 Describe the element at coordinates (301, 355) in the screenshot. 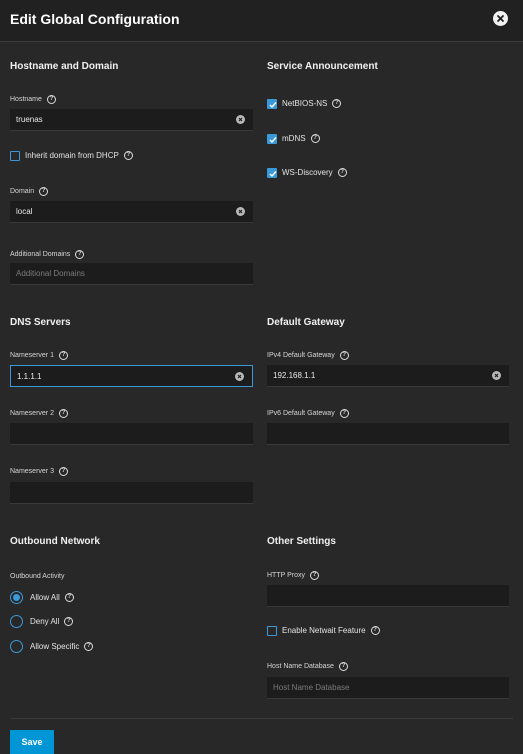

I see `ipv4-gateway-label-text: IPv4 Default Gateway` at that location.